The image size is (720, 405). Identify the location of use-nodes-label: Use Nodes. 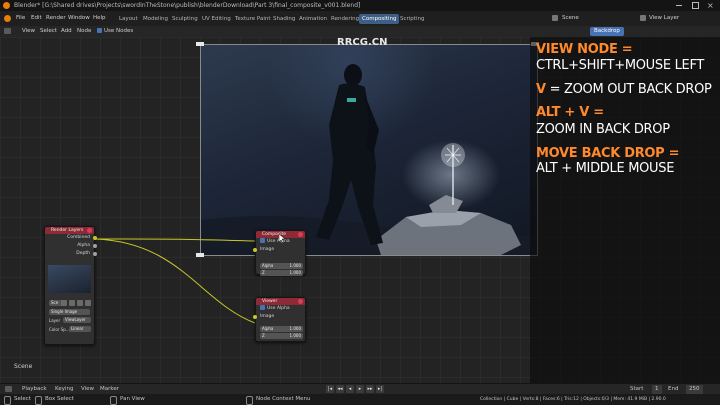
(119, 31).